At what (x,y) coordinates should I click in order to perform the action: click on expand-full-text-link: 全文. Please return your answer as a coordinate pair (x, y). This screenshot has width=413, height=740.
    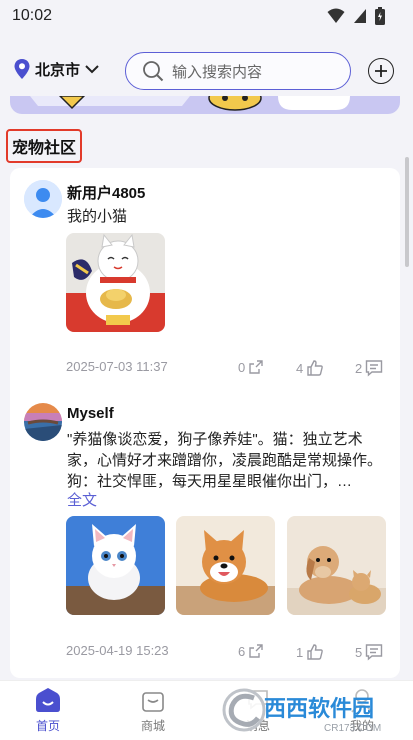
    Looking at the image, I should click on (82, 499).